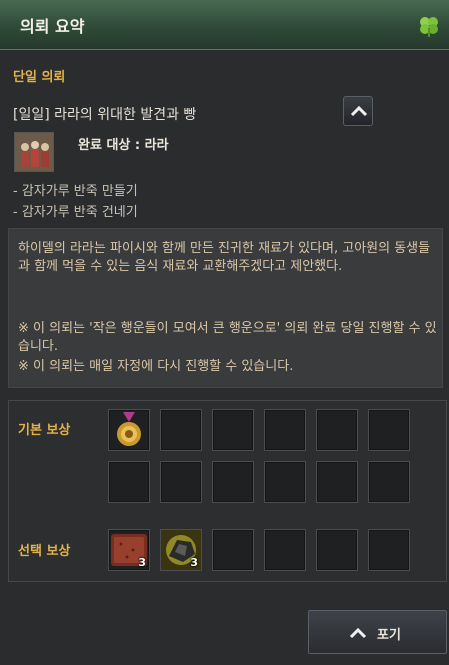 This screenshot has width=449, height=665. What do you see at coordinates (105, 115) in the screenshot?
I see `quest-title: [일일] 라라의 위대한 발견과 빵` at bounding box center [105, 115].